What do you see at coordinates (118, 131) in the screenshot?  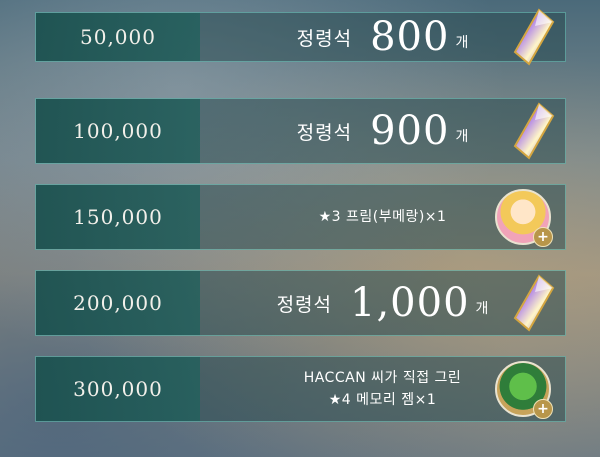 I see `reward-threshold: 100,000` at bounding box center [118, 131].